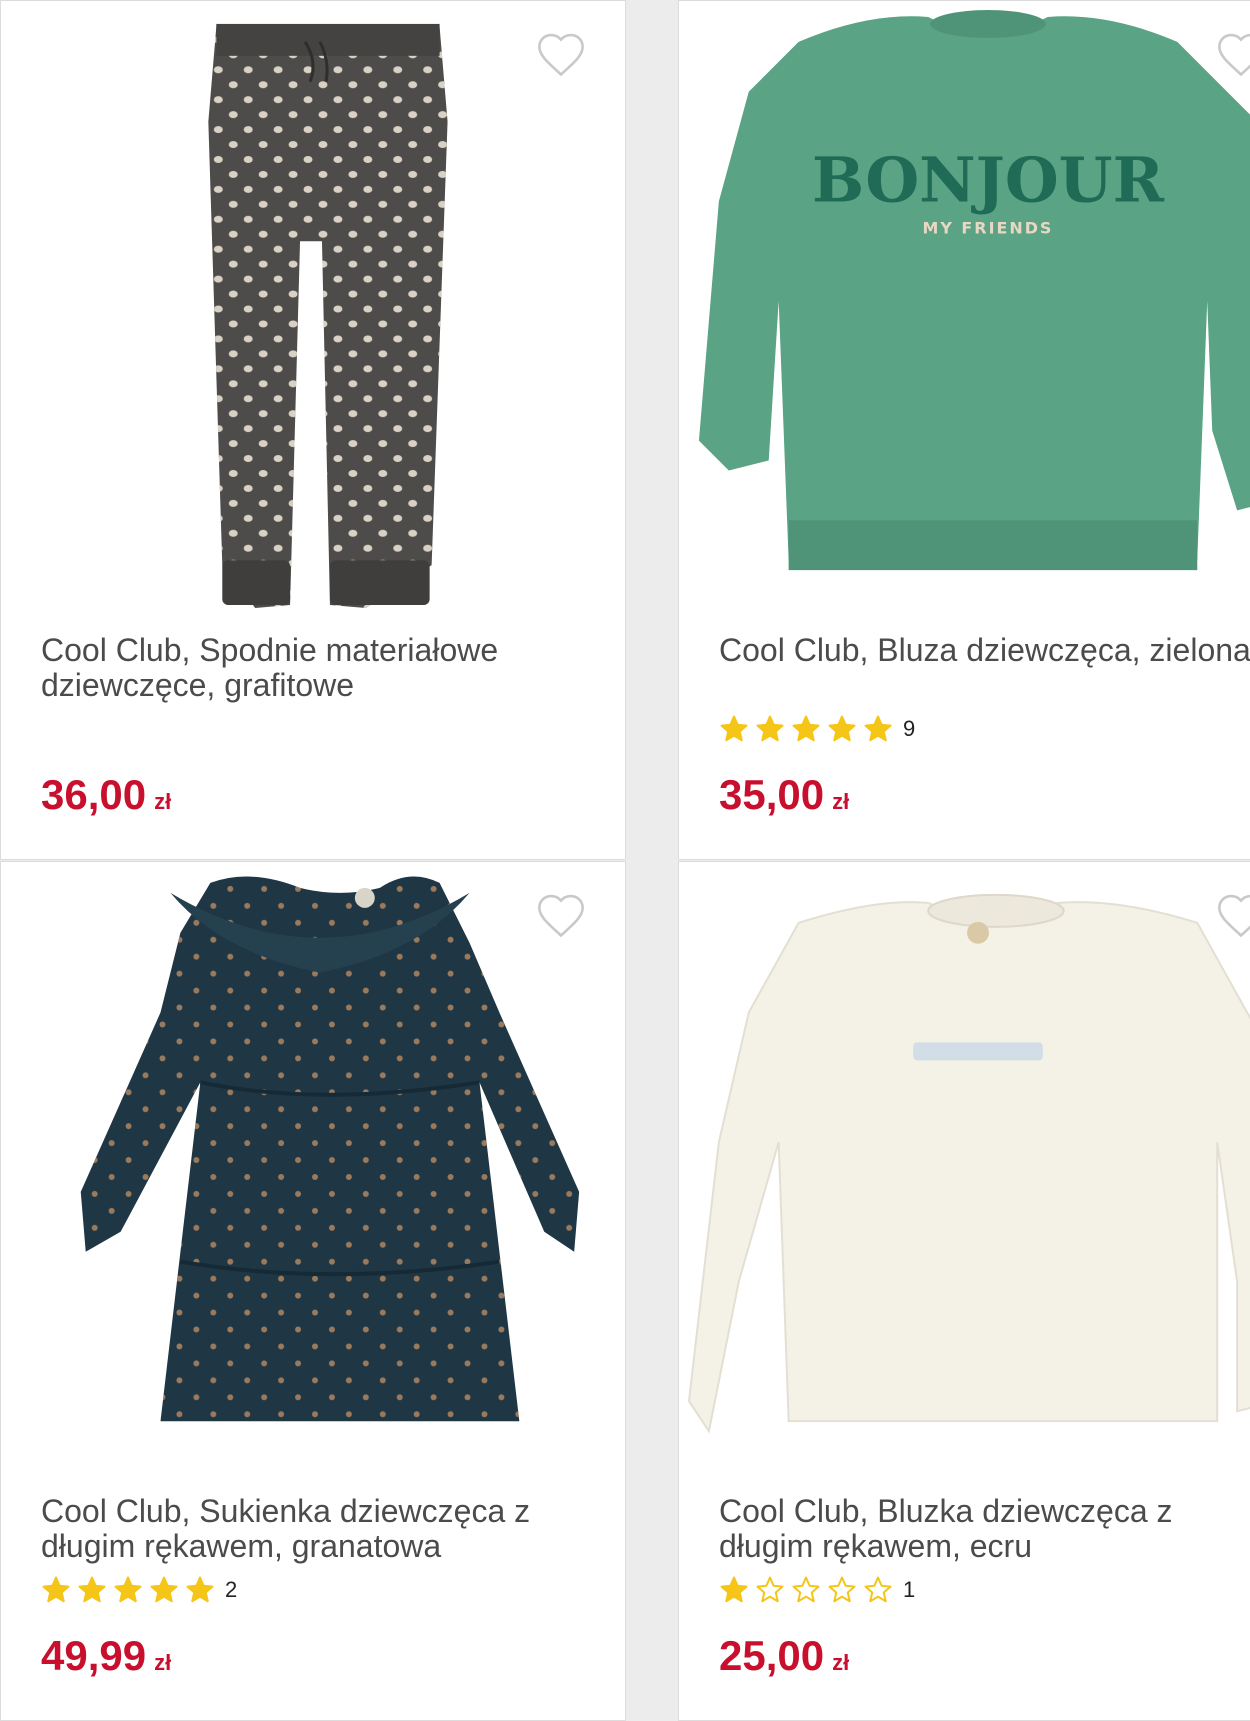 This screenshot has height=1721, width=1250. I want to click on product-price: 25,00 zł, so click(784, 1656).